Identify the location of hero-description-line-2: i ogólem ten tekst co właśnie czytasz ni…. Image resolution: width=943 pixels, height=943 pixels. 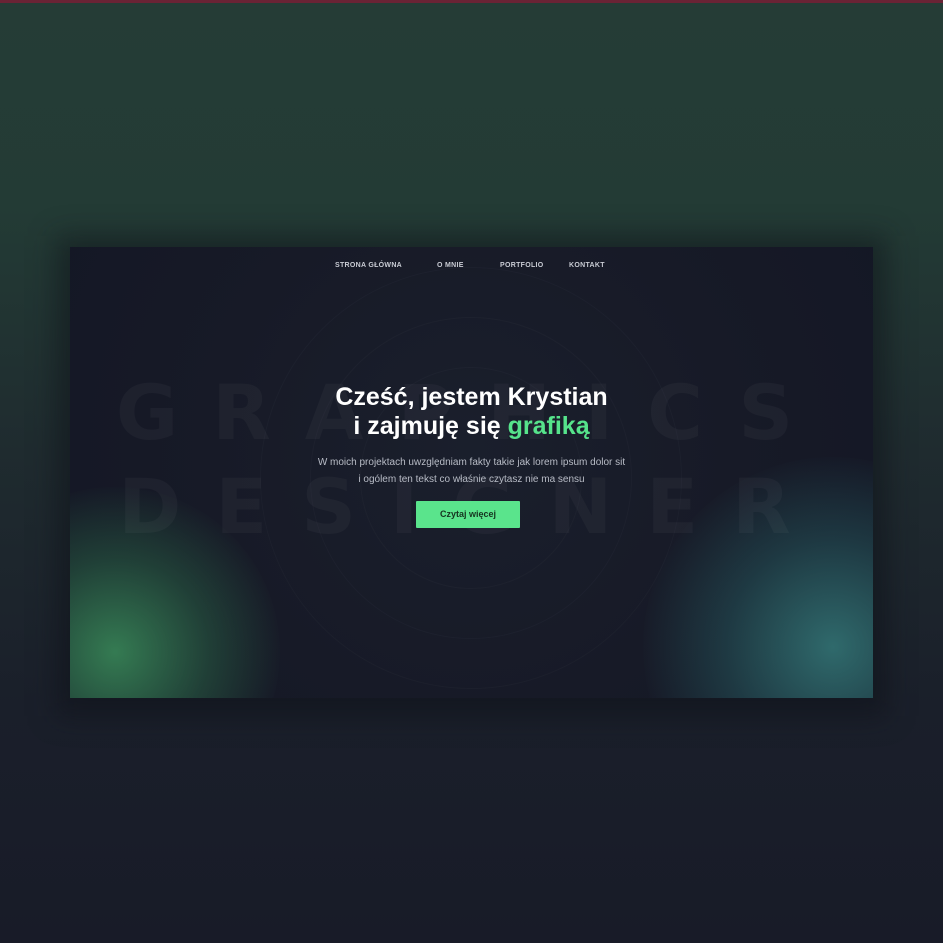
(471, 479).